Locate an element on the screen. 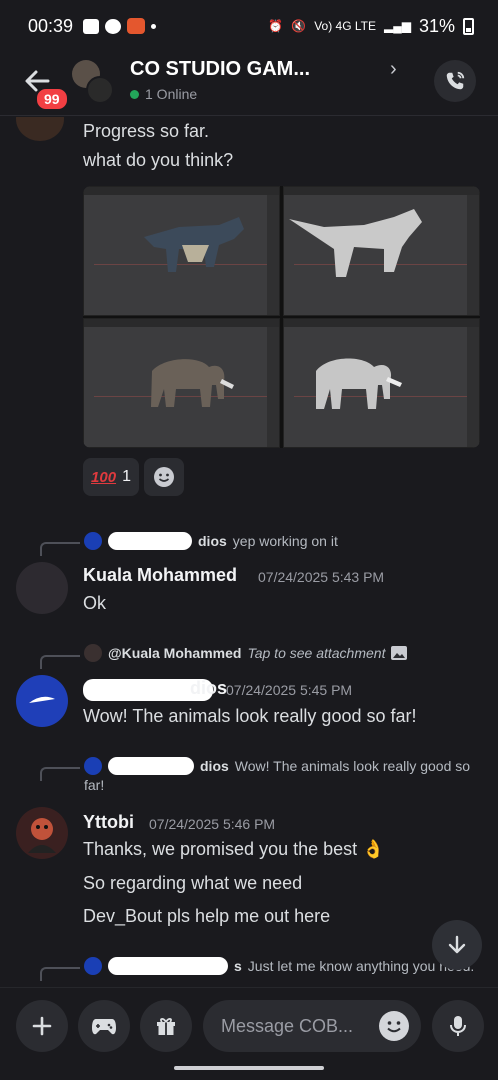 The width and height of the screenshot is (498, 1080). message-text: Dev_Bout pls help me out here is located at coordinates (207, 916).